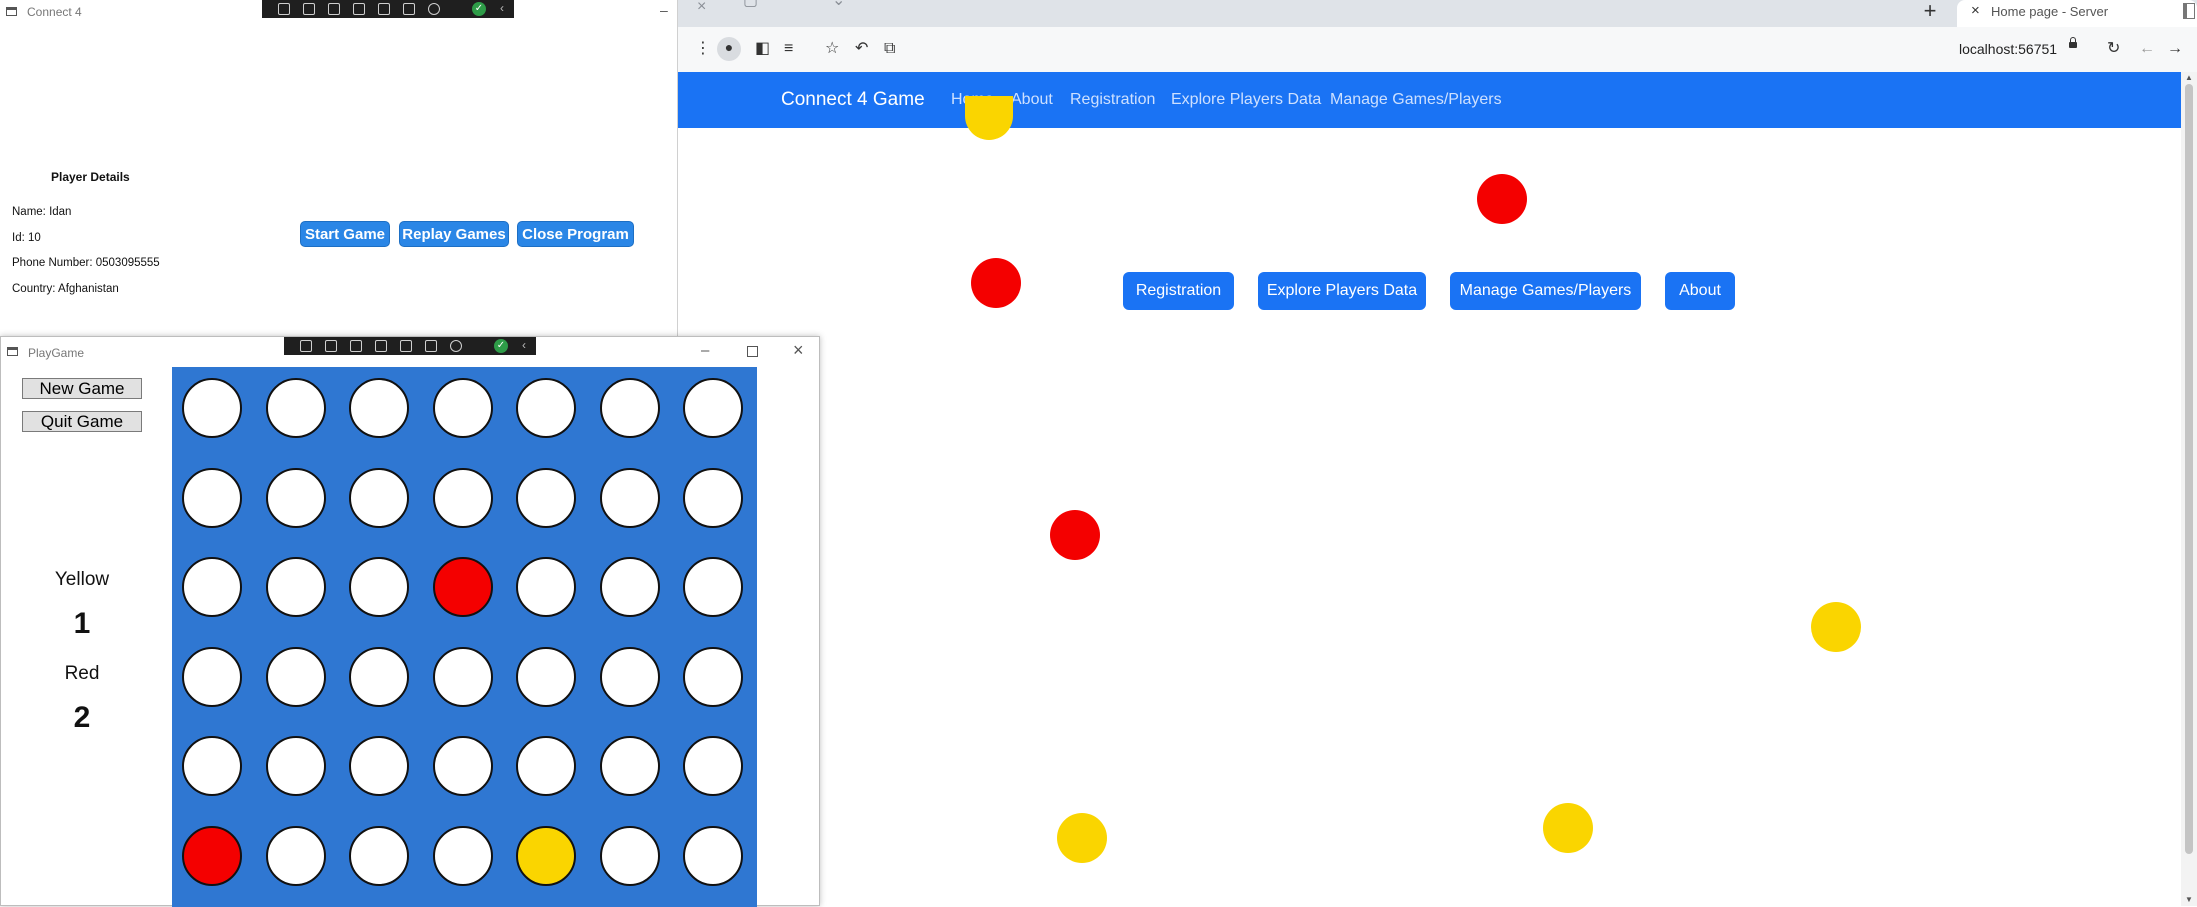  Describe the element at coordinates (629, 497) in the screenshot. I see `board-cell-r1-c5` at that location.